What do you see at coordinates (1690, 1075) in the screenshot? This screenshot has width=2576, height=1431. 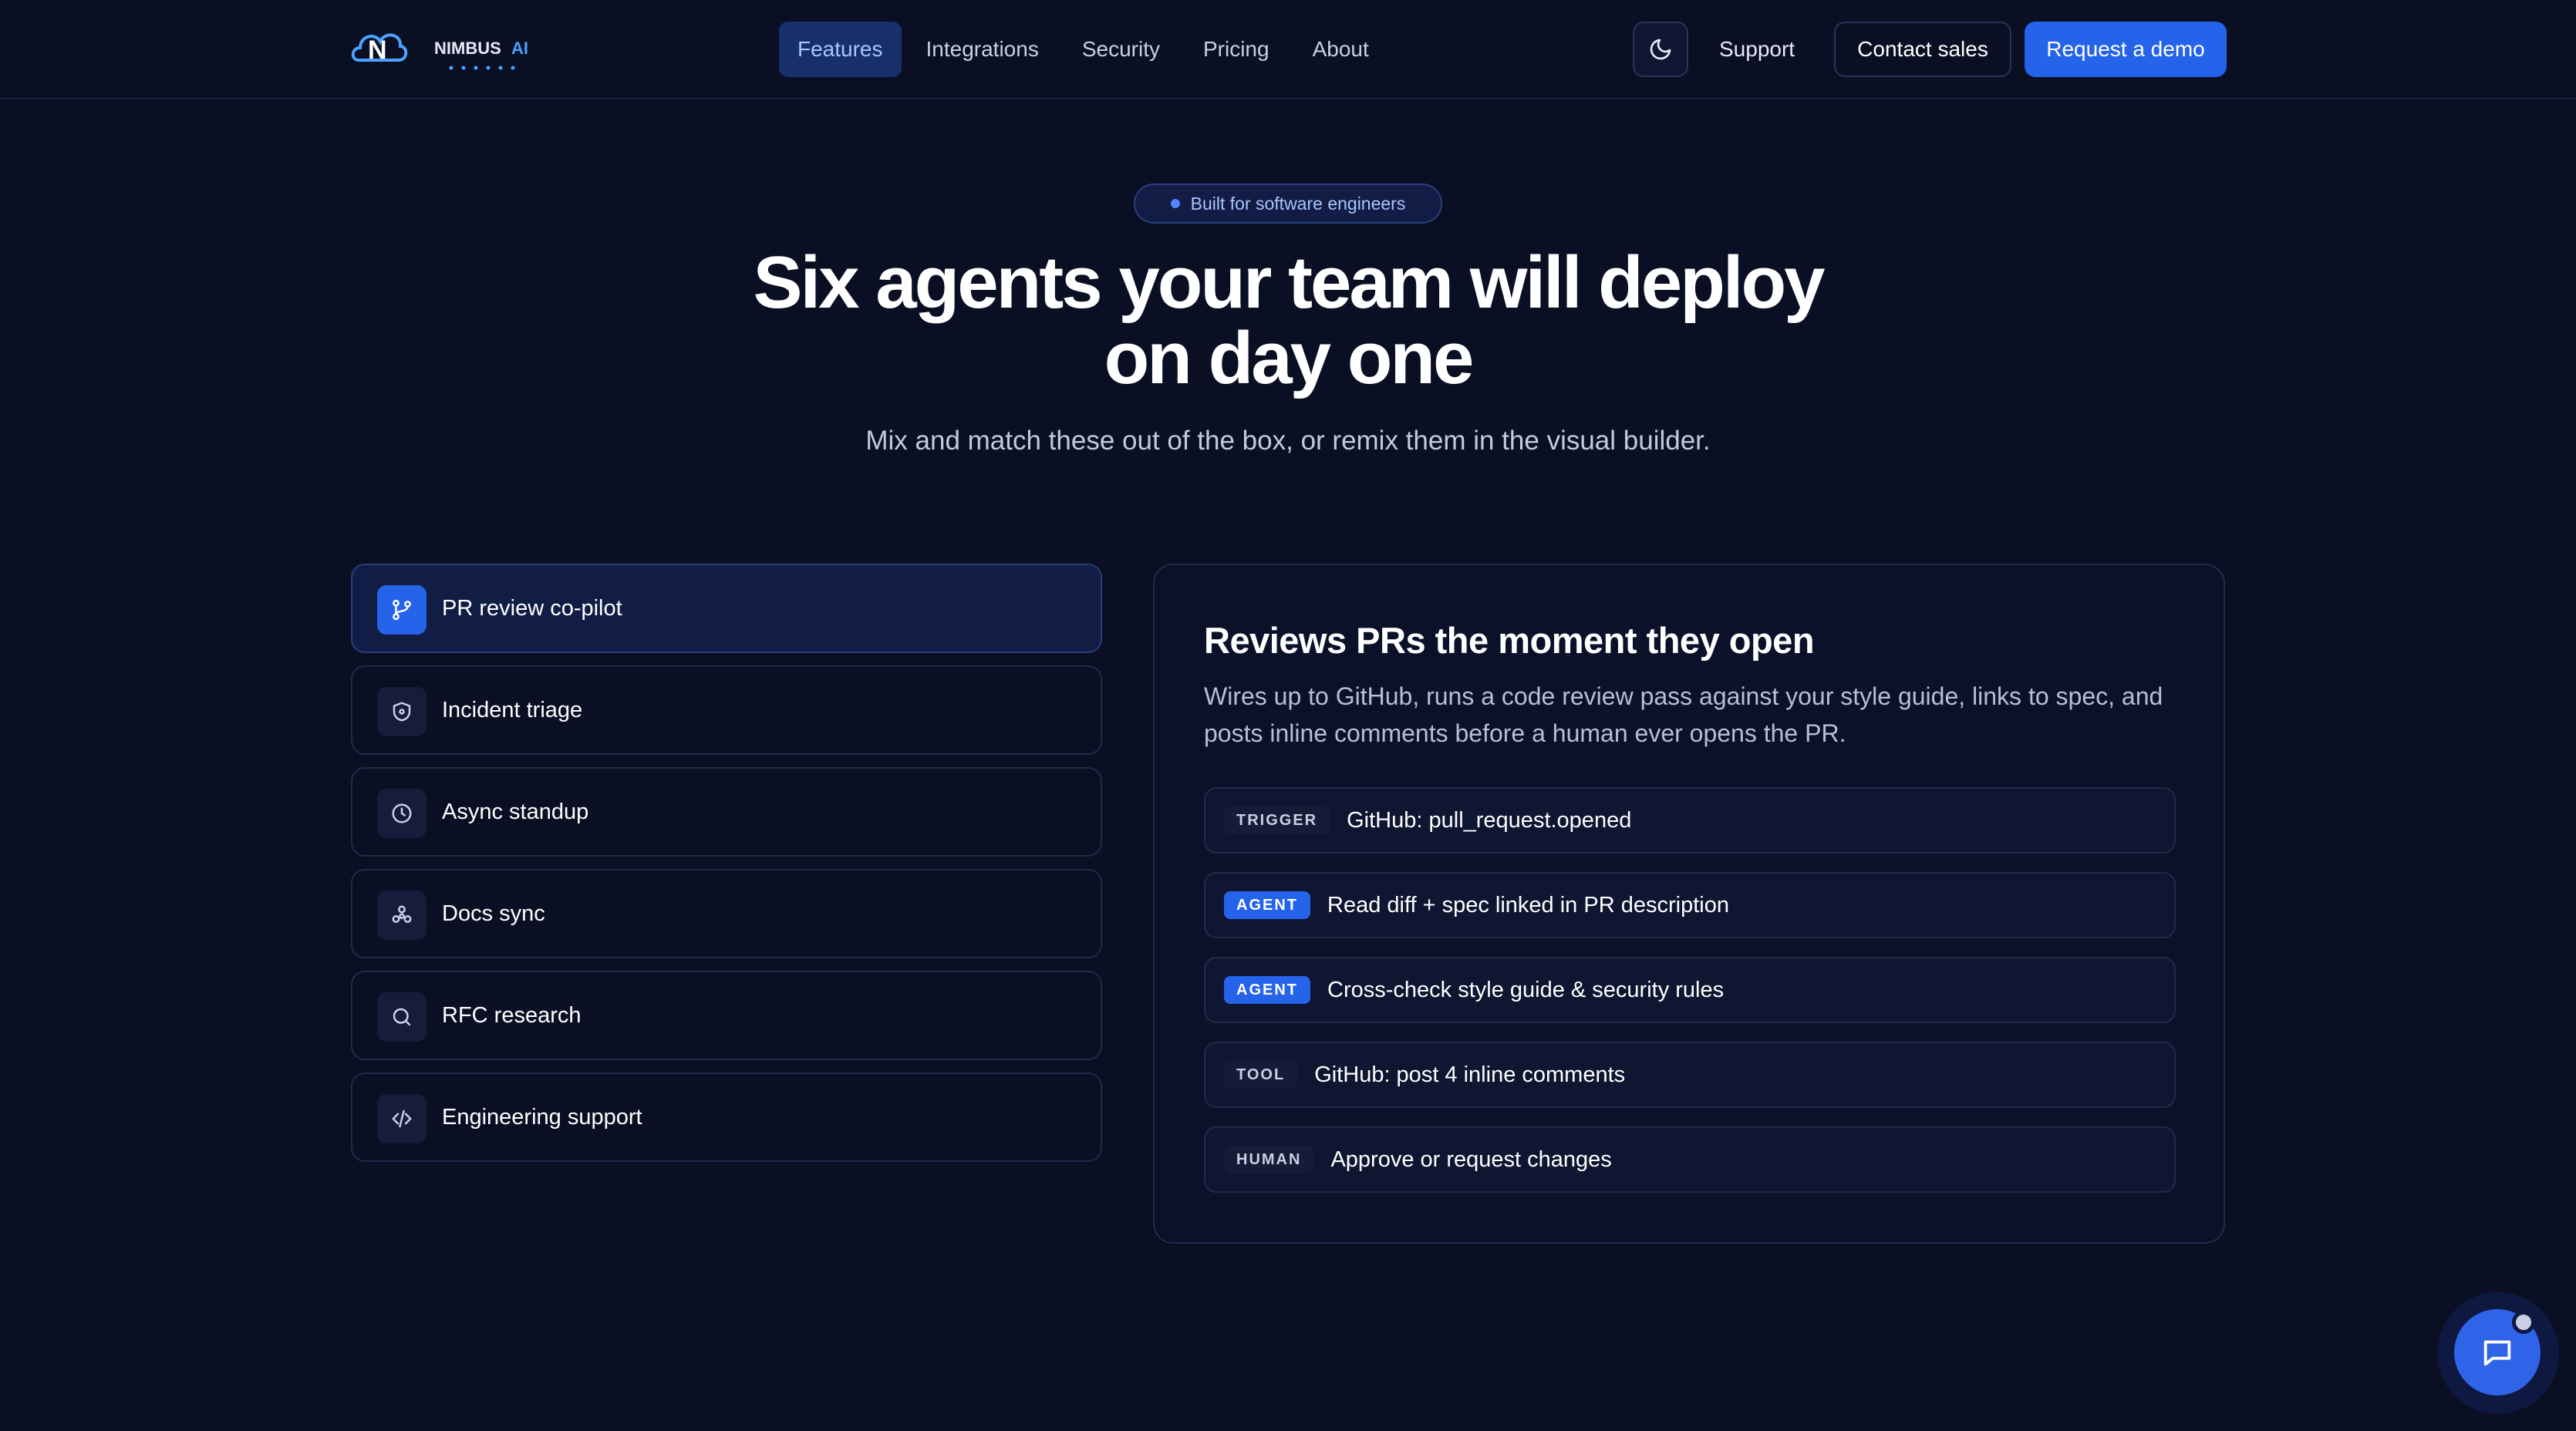 I see `workflow-step: TOOL GitHub: post 4 inline comments` at bounding box center [1690, 1075].